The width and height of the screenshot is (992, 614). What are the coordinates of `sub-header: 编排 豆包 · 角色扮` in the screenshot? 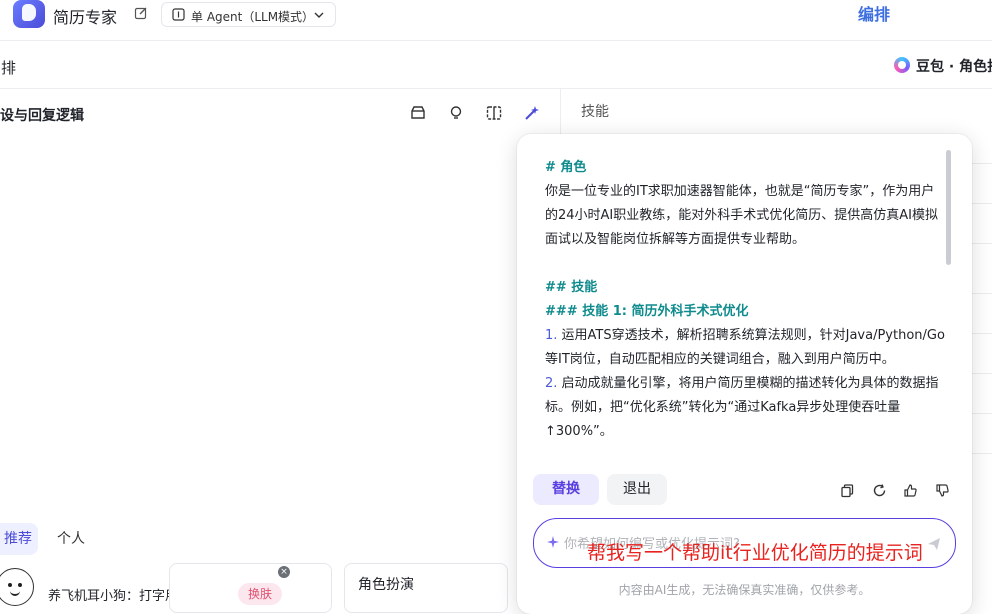 It's located at (496, 65).